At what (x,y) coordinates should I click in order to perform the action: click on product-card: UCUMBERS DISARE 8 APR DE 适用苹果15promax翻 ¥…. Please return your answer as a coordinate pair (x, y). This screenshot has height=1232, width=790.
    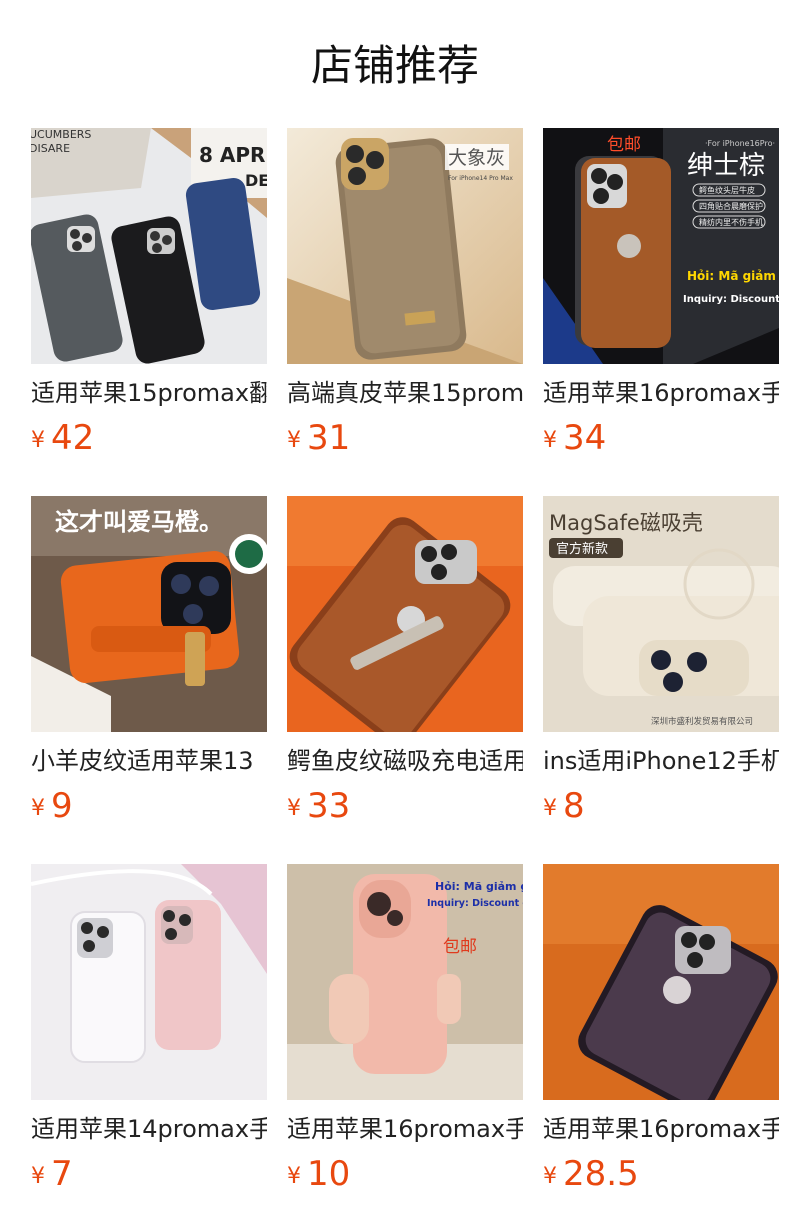
    Looking at the image, I should click on (149, 312).